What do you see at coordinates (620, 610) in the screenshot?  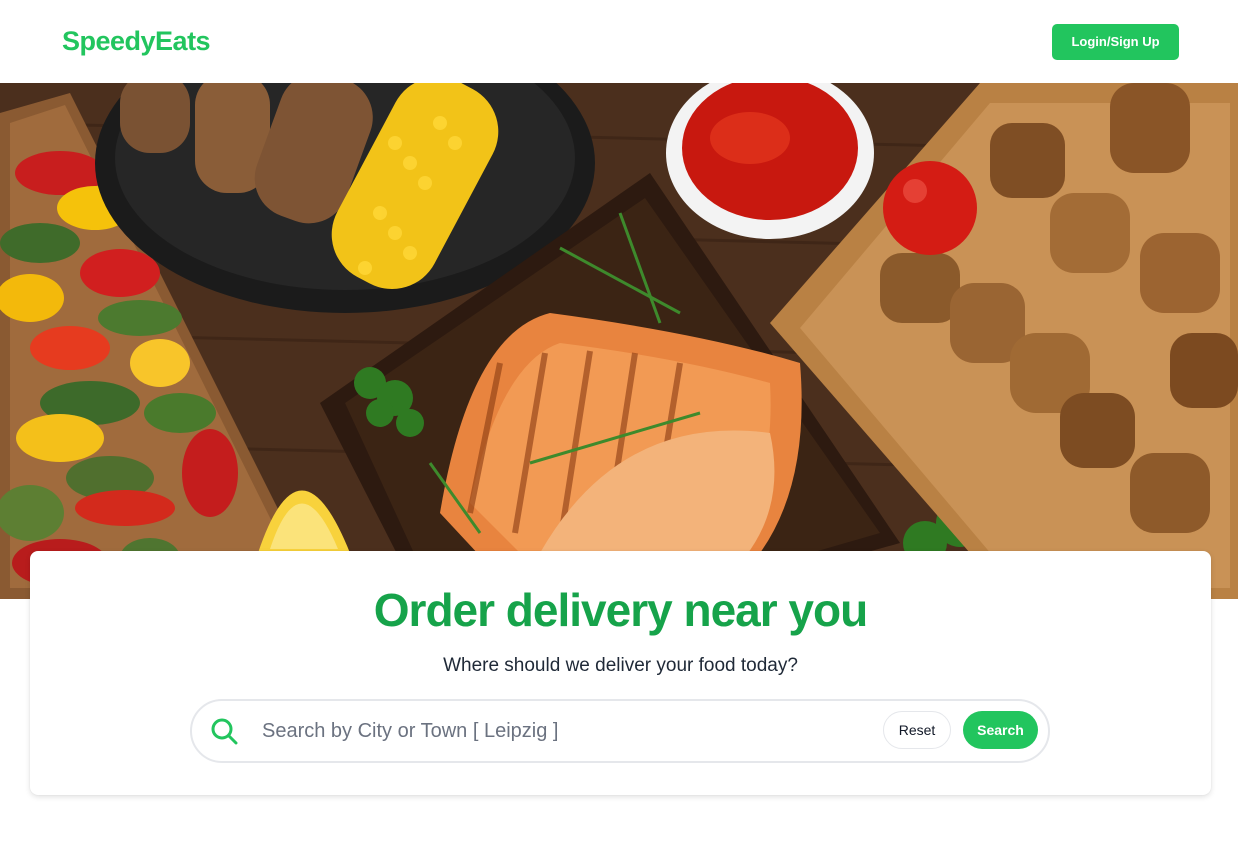 I see `page-title: Order delivery near you` at bounding box center [620, 610].